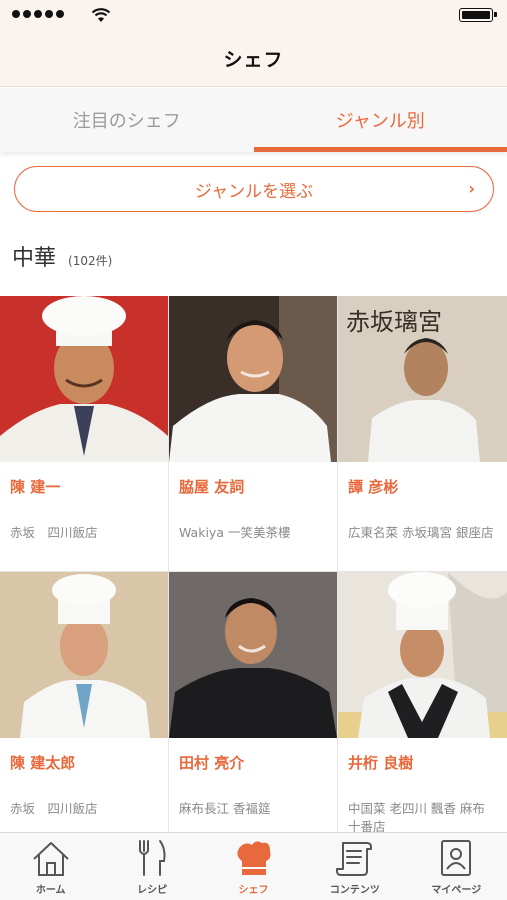 Image resolution: width=507 pixels, height=900 pixels. Describe the element at coordinates (421, 532) in the screenshot. I see `restaurant-name: 広東名菜 赤坂璃宮 銀座店` at that location.